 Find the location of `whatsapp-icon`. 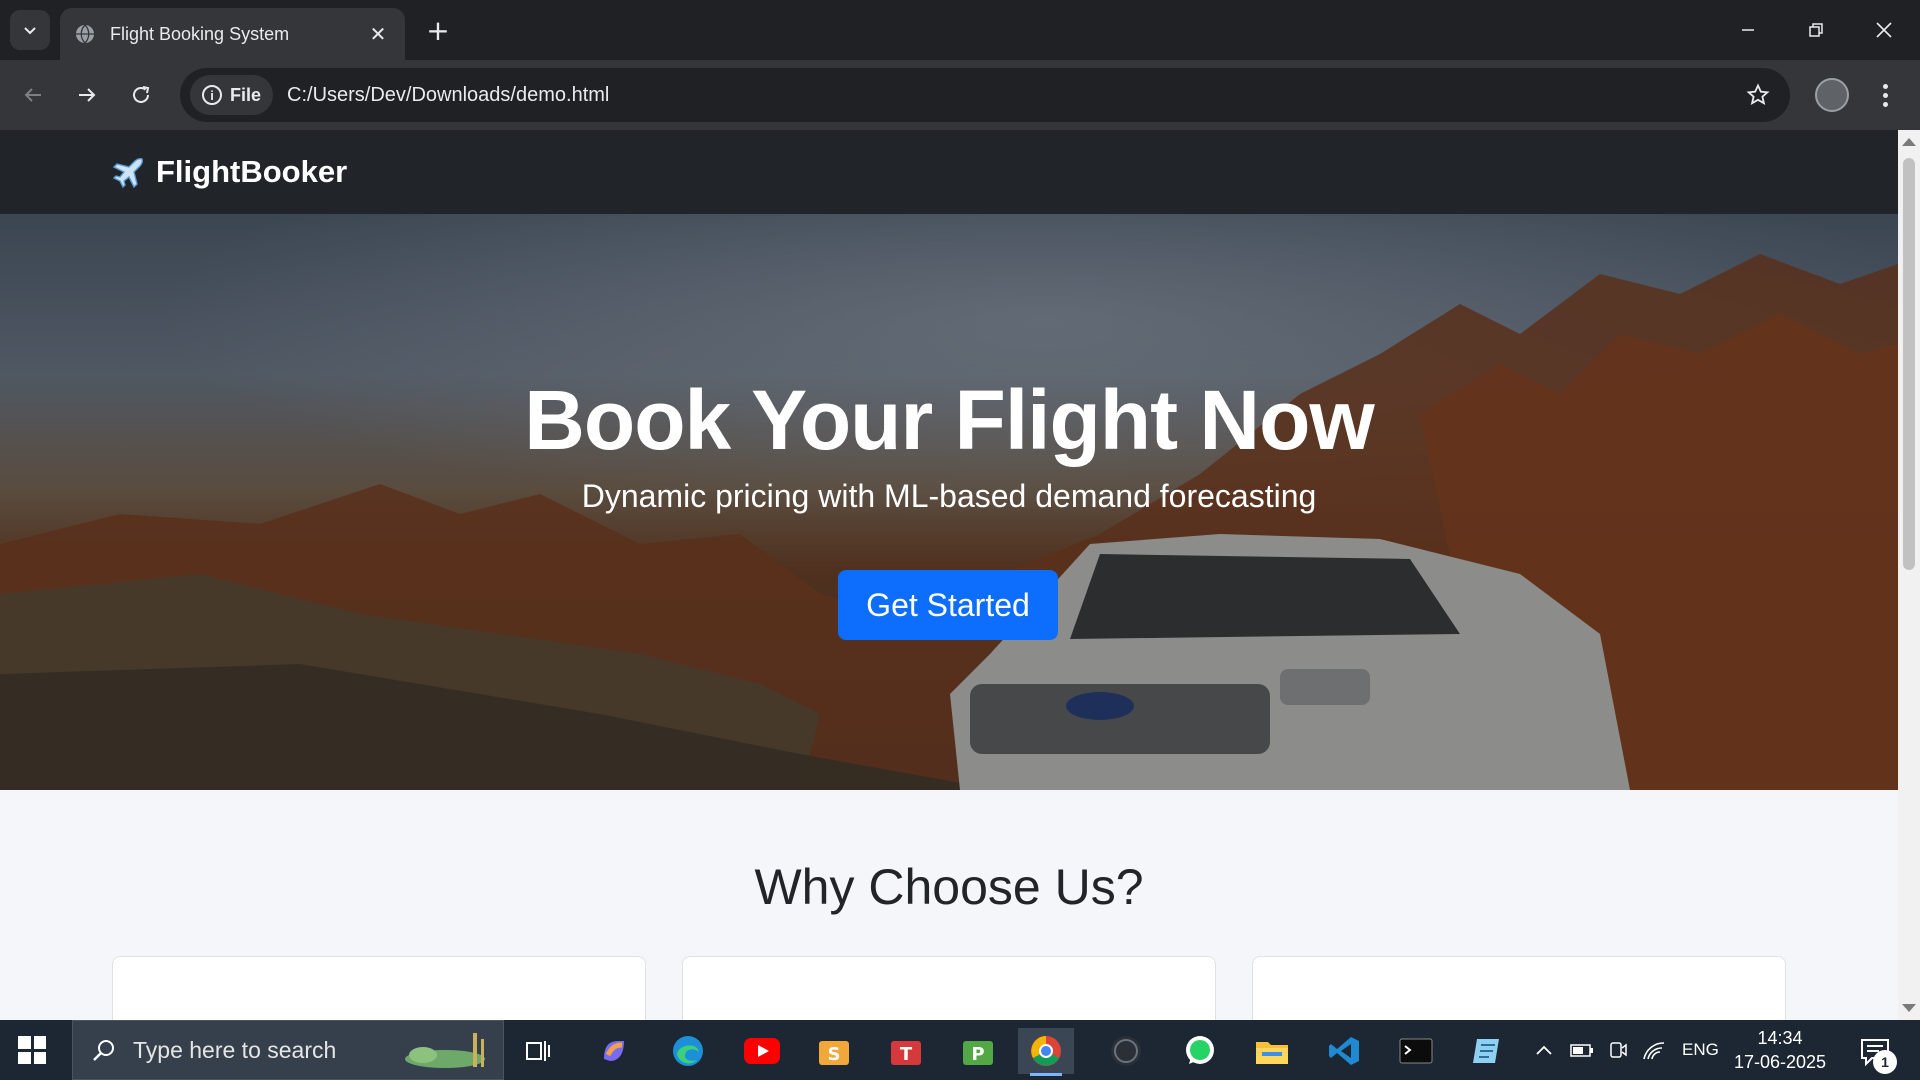

whatsapp-icon is located at coordinates (1200, 1050).